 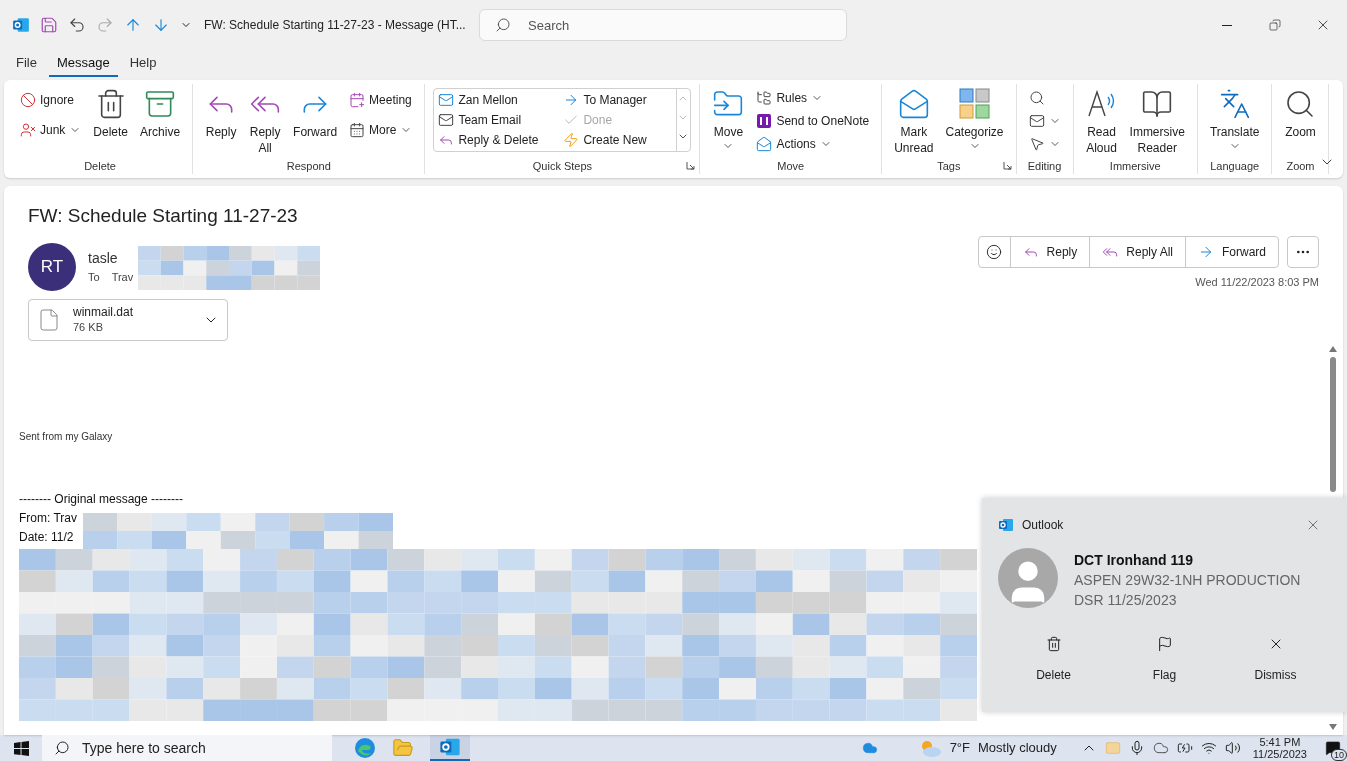 What do you see at coordinates (764, 98) in the screenshot?
I see `rules-icon` at bounding box center [764, 98].